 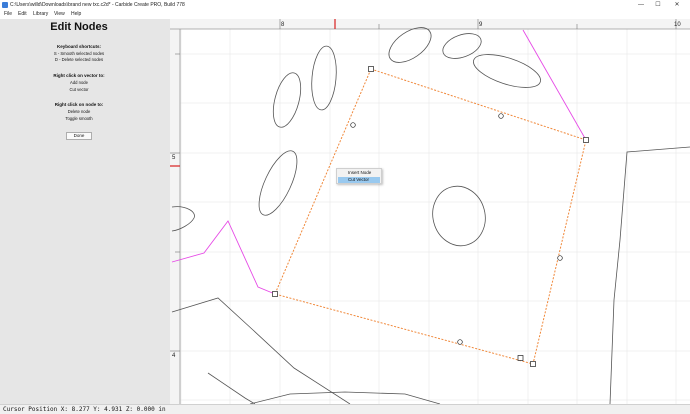 I want to click on vector-action-cut: Cut vector, so click(x=79, y=89).